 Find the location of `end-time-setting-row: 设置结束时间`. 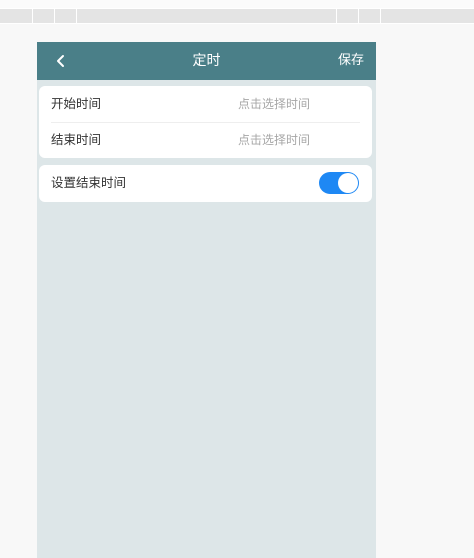

end-time-setting-row: 设置结束时间 is located at coordinates (205, 183).